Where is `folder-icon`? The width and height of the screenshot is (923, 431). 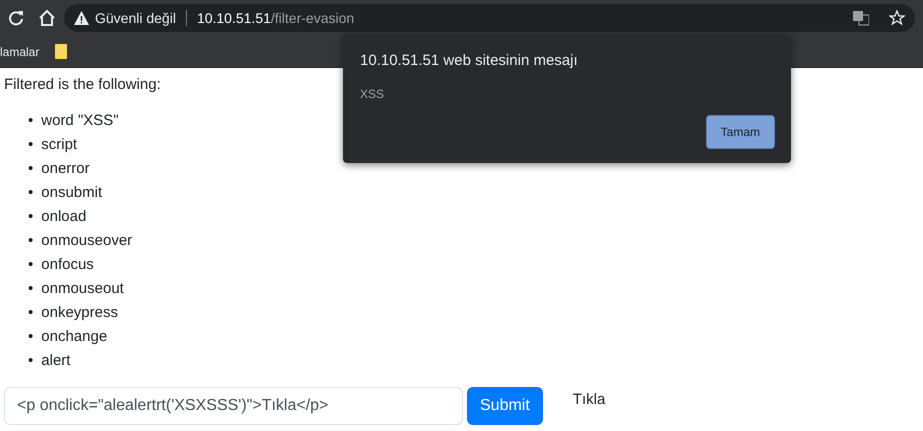 folder-icon is located at coordinates (61, 51).